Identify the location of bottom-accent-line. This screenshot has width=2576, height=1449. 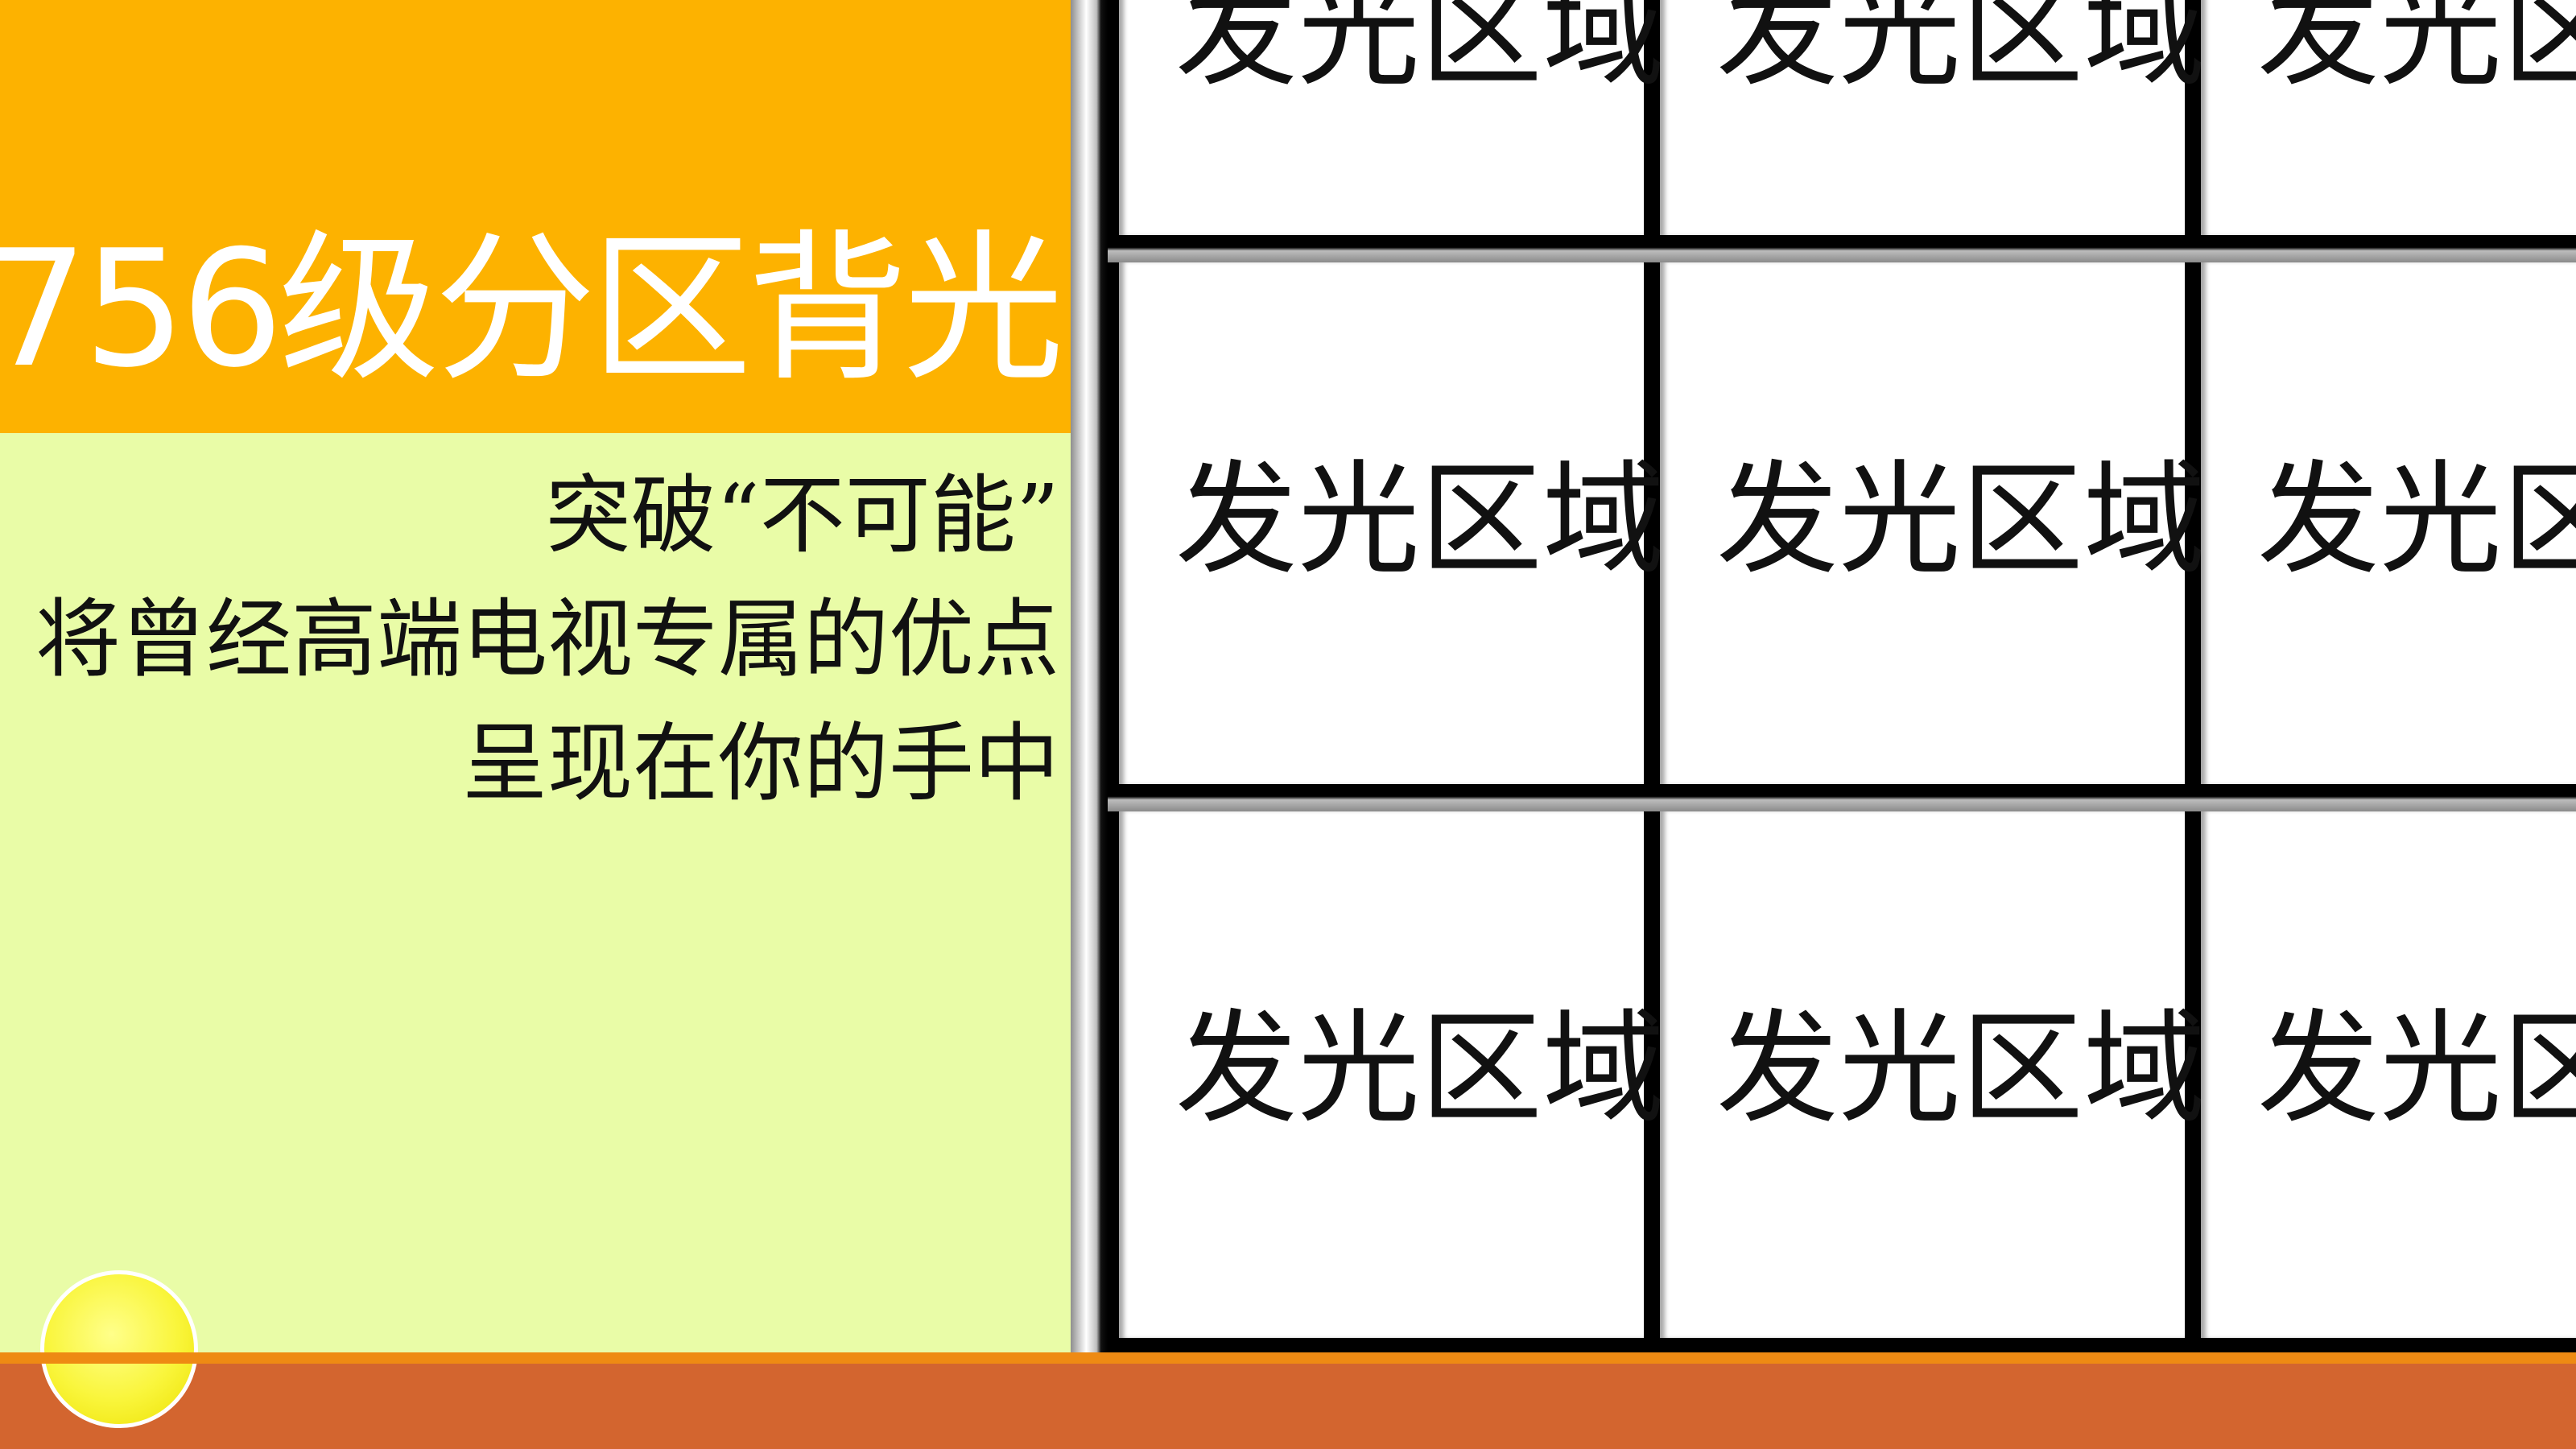
(1288, 1358).